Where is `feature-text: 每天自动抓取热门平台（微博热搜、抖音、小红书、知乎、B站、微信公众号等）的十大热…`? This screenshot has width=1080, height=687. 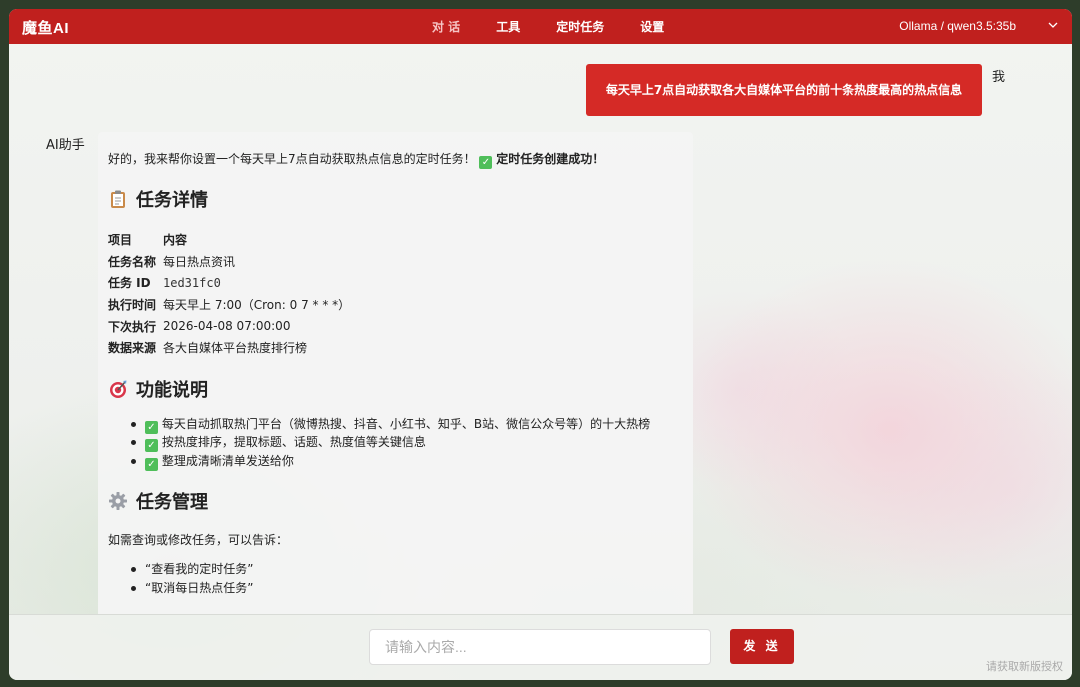
feature-text: 每天自动抓取热门平台（微博热搜、抖音、小红书、知乎、B站、微信公众号等）的十大热… is located at coordinates (406, 423).